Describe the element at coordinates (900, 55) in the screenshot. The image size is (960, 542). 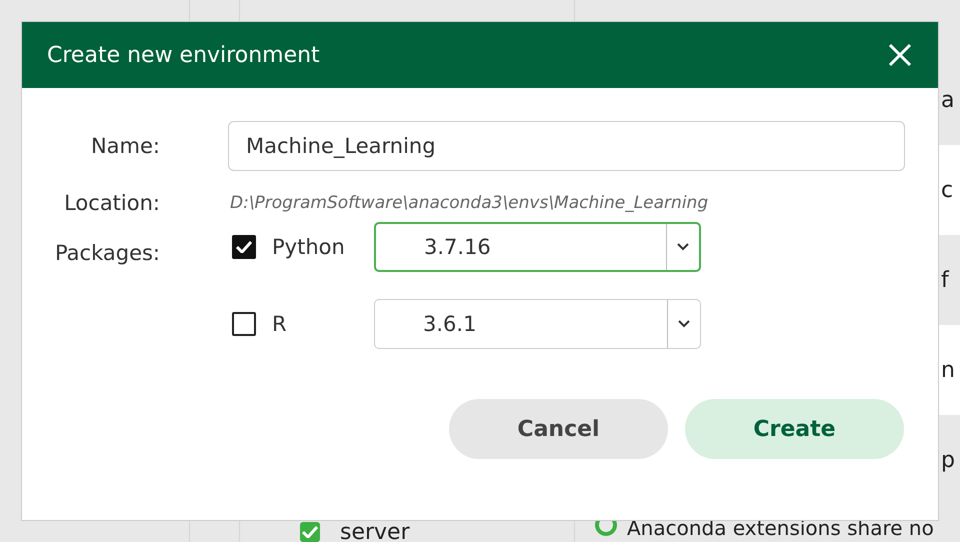
I see `close-icon` at that location.